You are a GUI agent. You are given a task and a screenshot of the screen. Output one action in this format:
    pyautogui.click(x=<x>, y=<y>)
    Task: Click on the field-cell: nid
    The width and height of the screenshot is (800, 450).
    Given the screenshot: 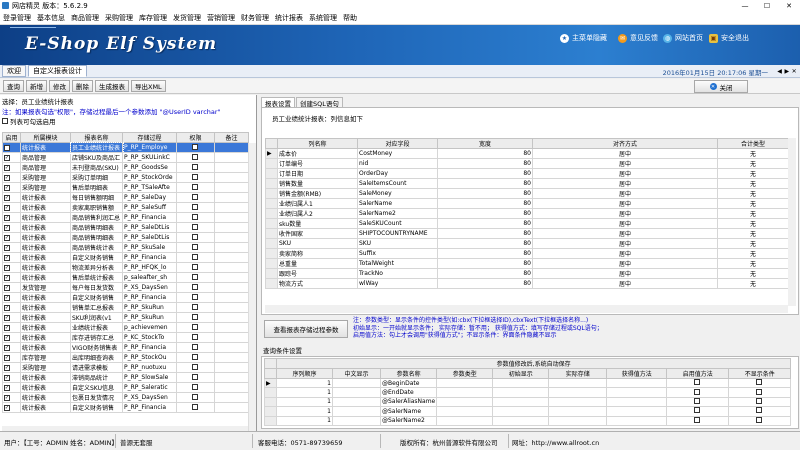 What is the action you would take?
    pyautogui.click(x=397, y=163)
    